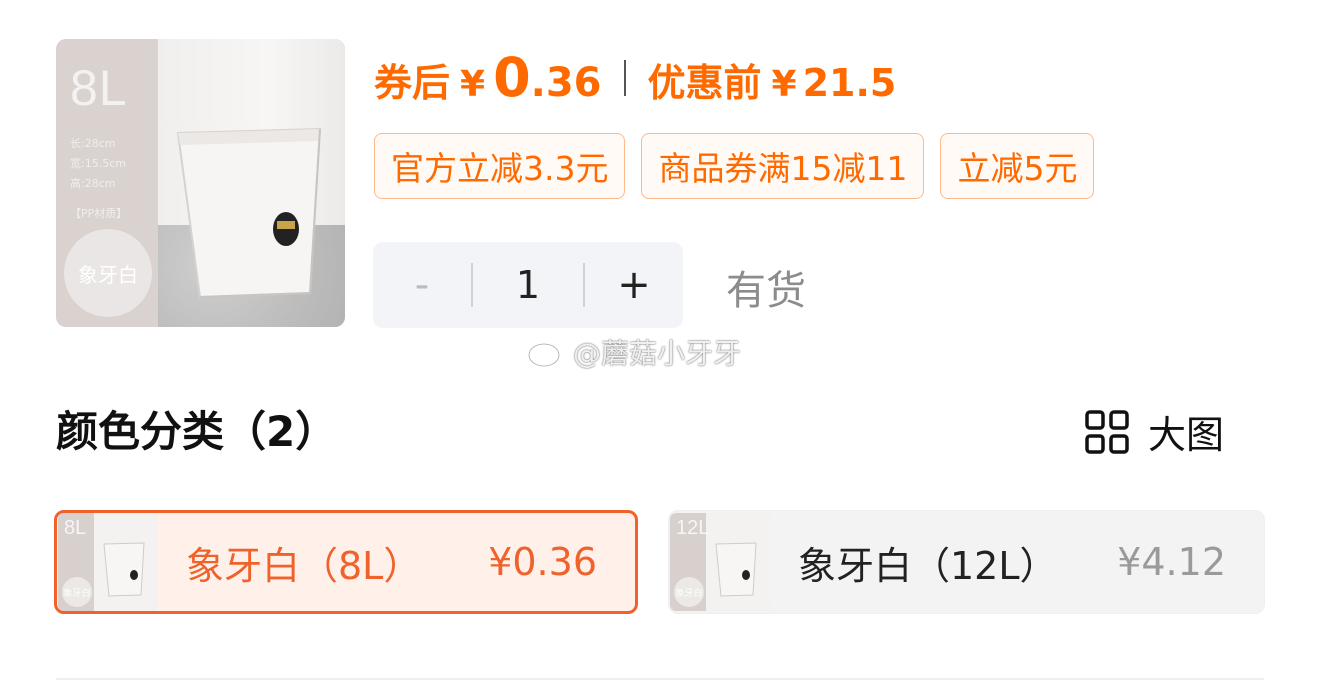  What do you see at coordinates (1171, 562) in the screenshot?
I see `option-price: ¥4.12` at bounding box center [1171, 562].